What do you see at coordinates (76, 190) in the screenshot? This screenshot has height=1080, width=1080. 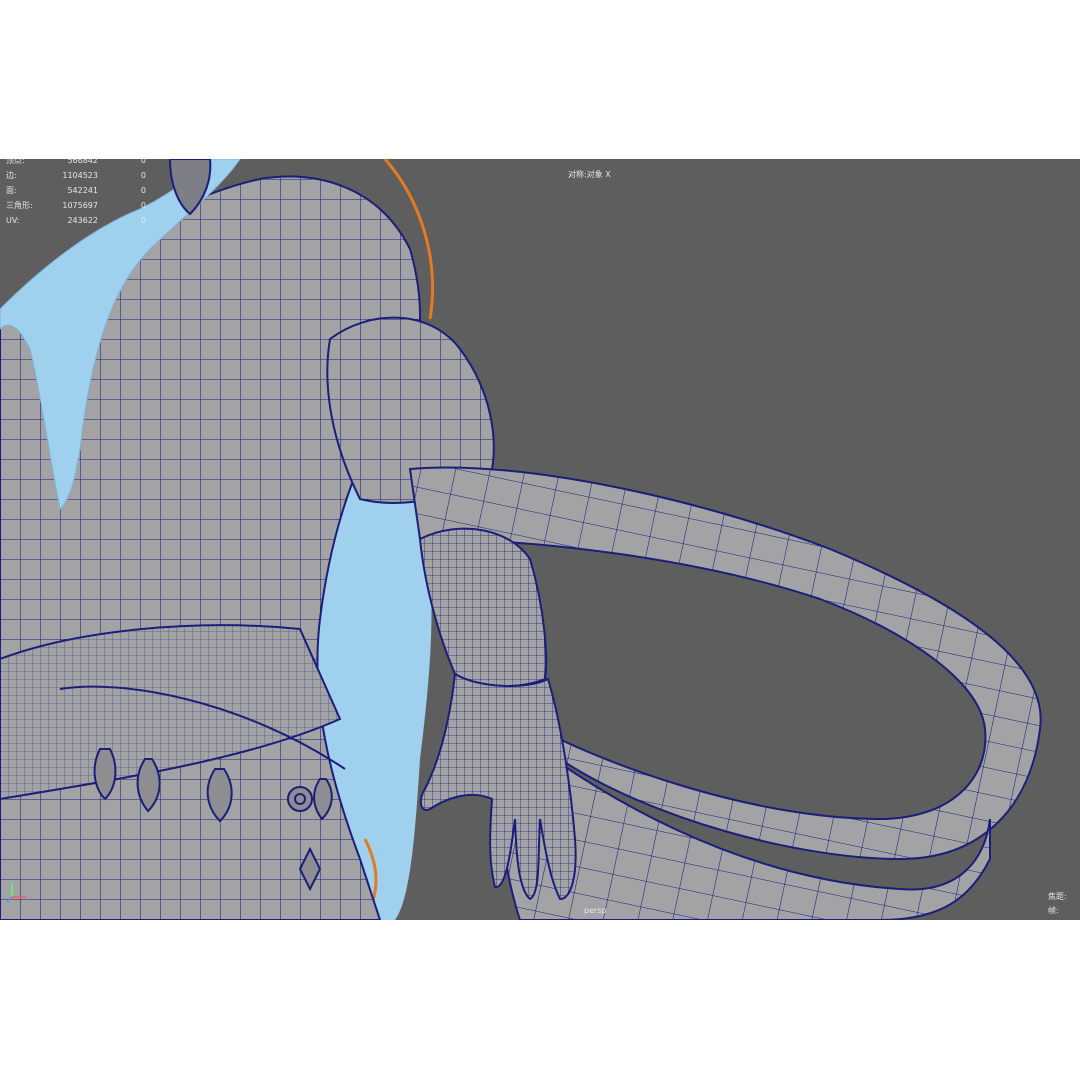 I see `stat-row-faces: 面: 542241 0` at bounding box center [76, 190].